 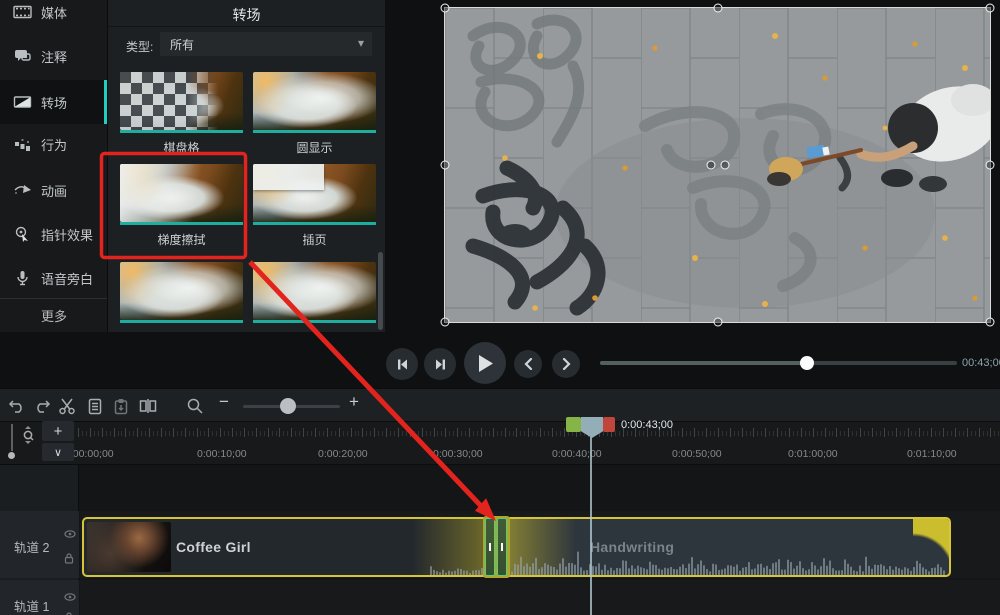 What do you see at coordinates (647, 425) in the screenshot?
I see `playhead-time-label: 0:00:43;00` at bounding box center [647, 425].